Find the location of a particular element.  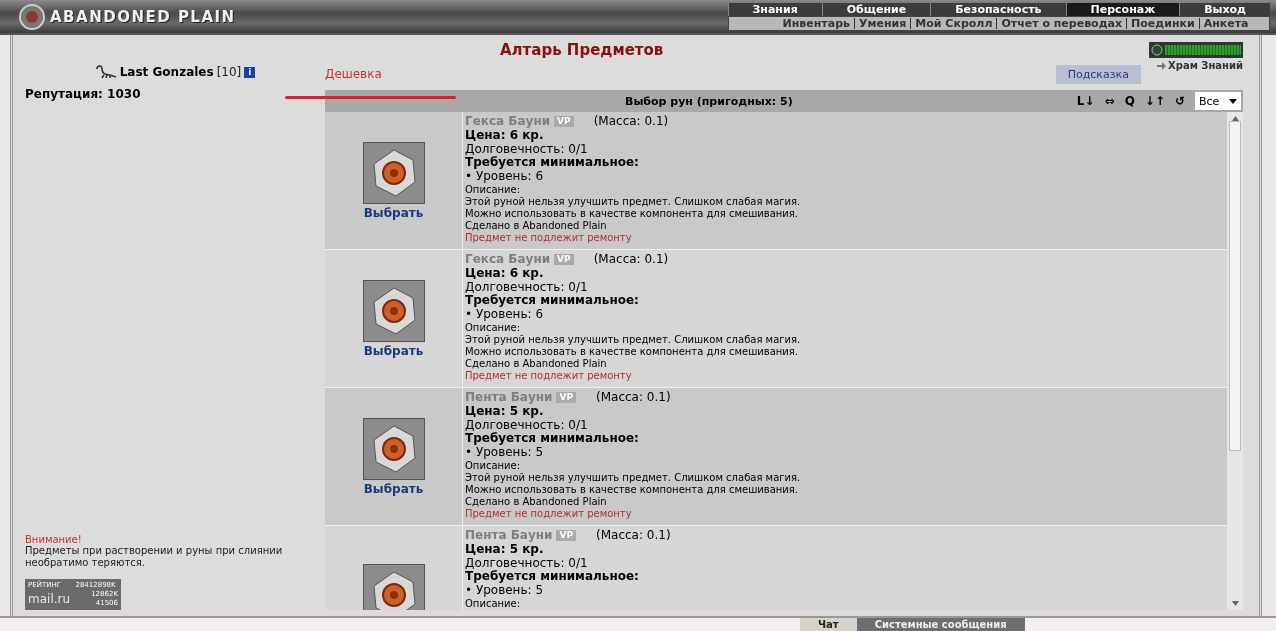

scorpion-icon is located at coordinates (105, 72).